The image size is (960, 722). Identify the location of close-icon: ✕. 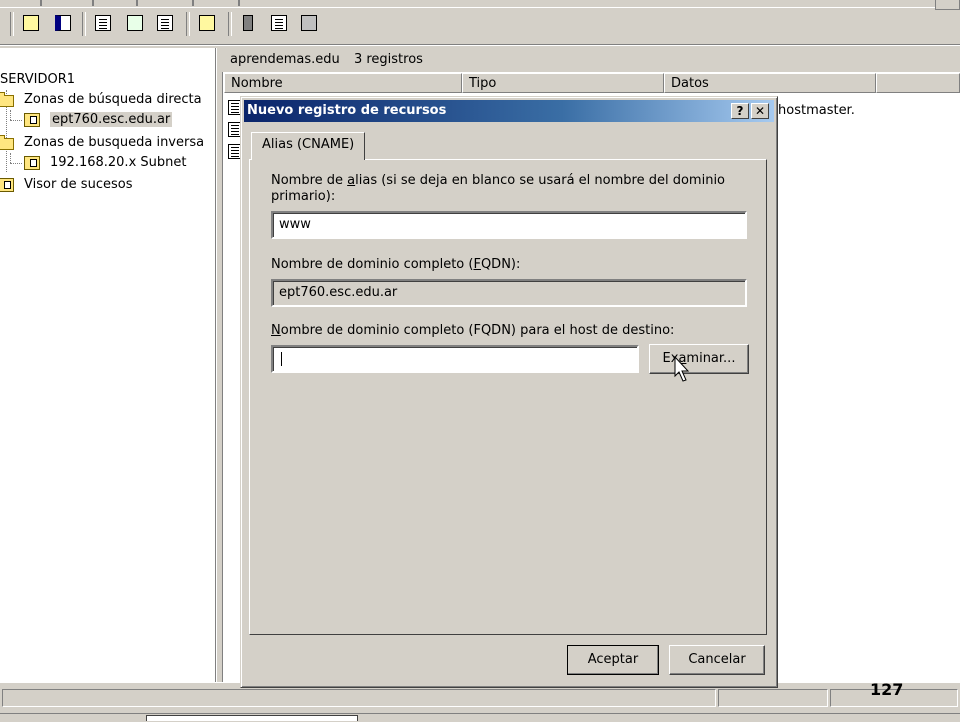
(760, 111).